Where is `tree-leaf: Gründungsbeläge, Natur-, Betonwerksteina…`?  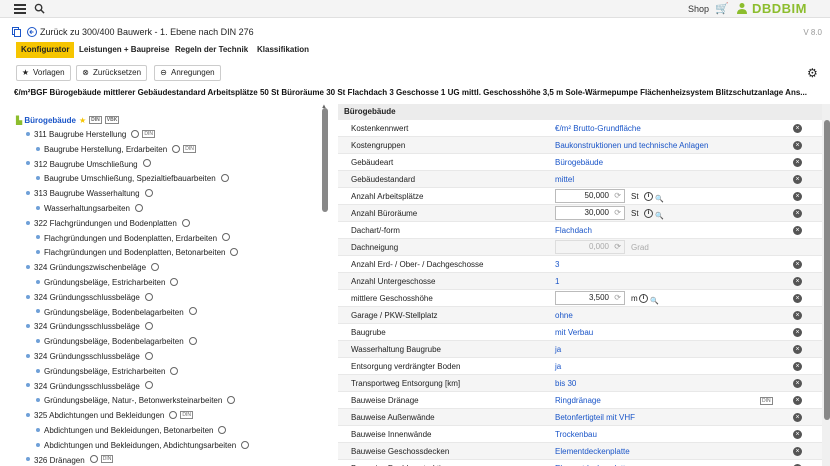 tree-leaf: Gründungsbeläge, Natur-, Betonwerksteina… is located at coordinates (136, 400).